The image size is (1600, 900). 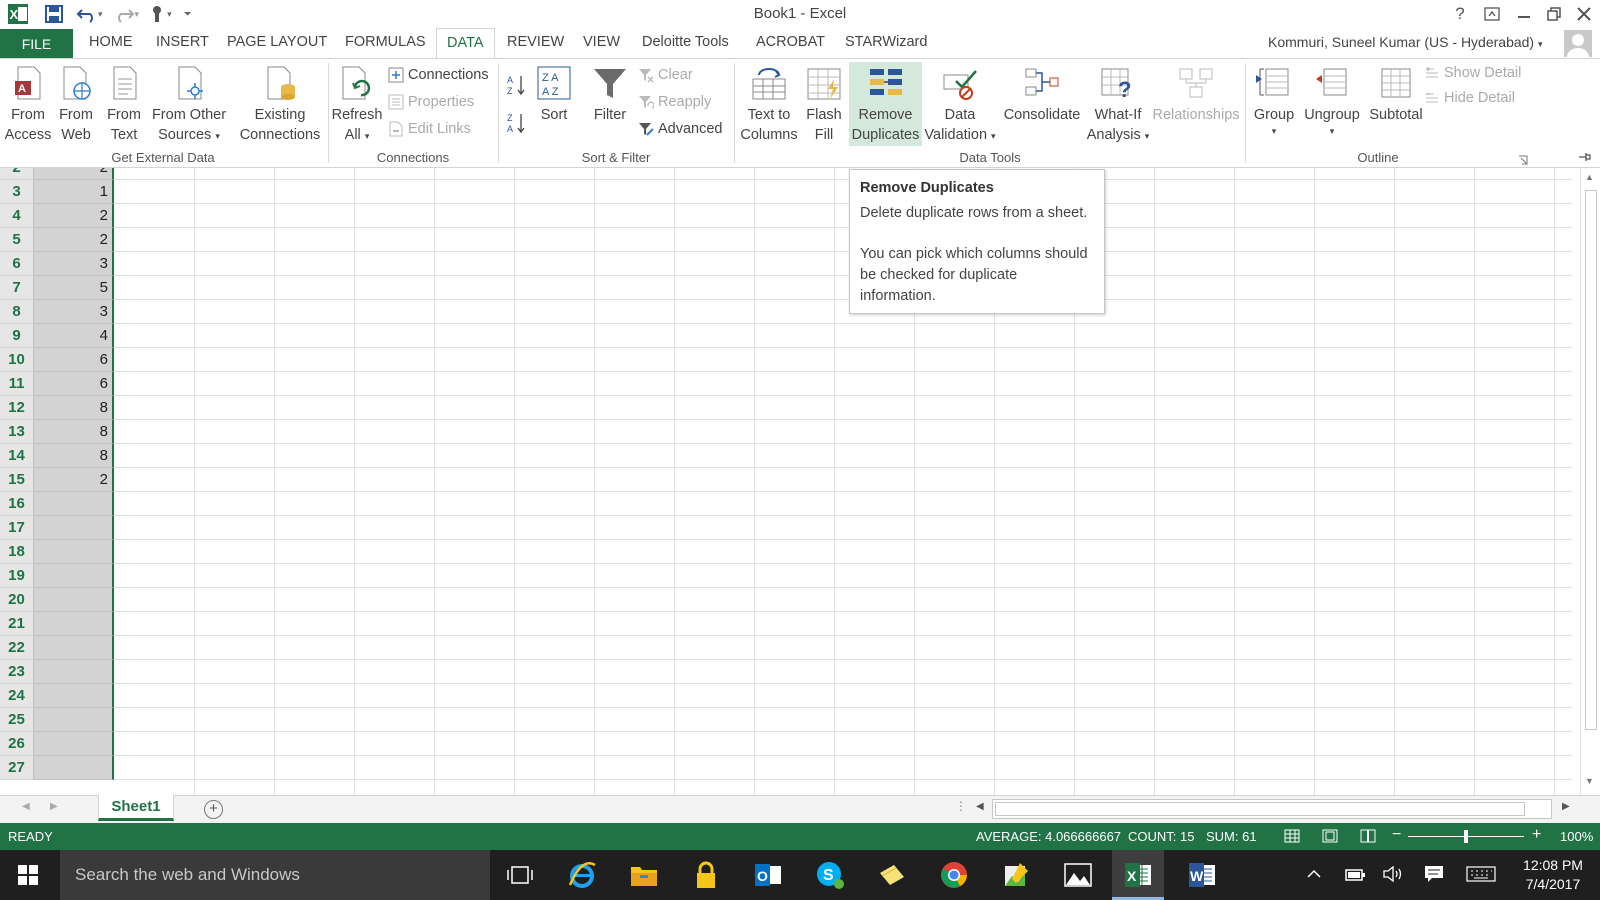 I want to click on properties-button: Properties, so click(x=431, y=102).